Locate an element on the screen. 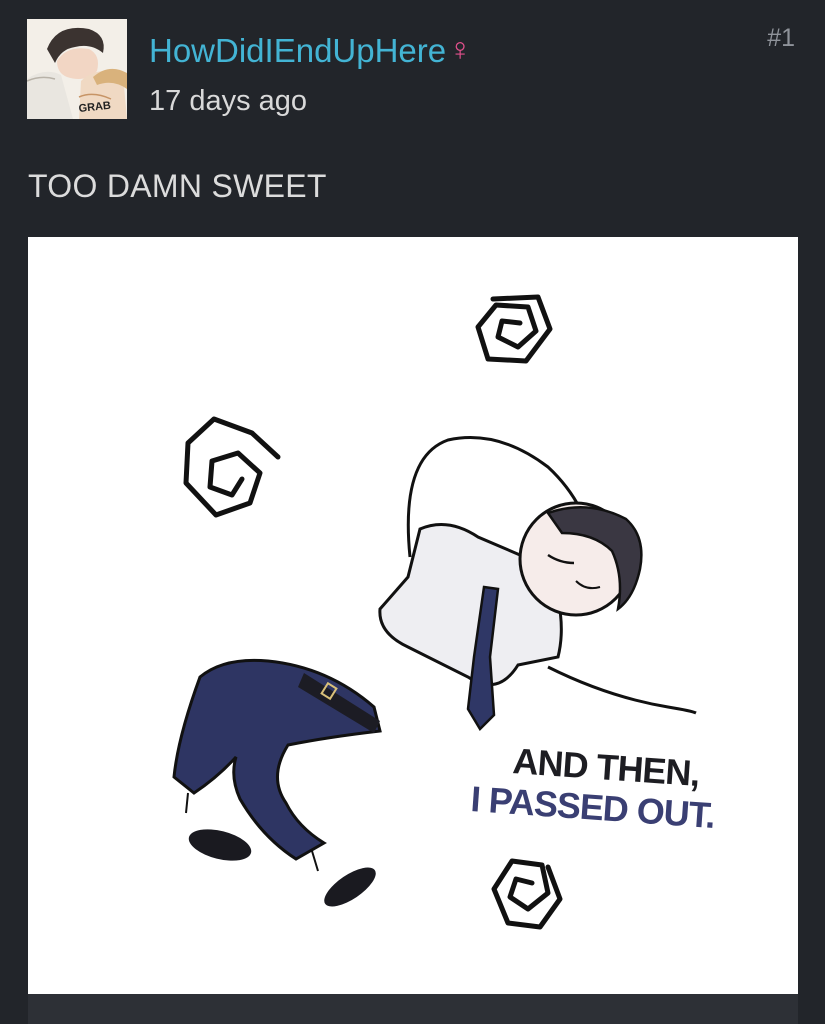 Image resolution: width=825 pixels, height=1024 pixels. post-number: #1 is located at coordinates (781, 38).